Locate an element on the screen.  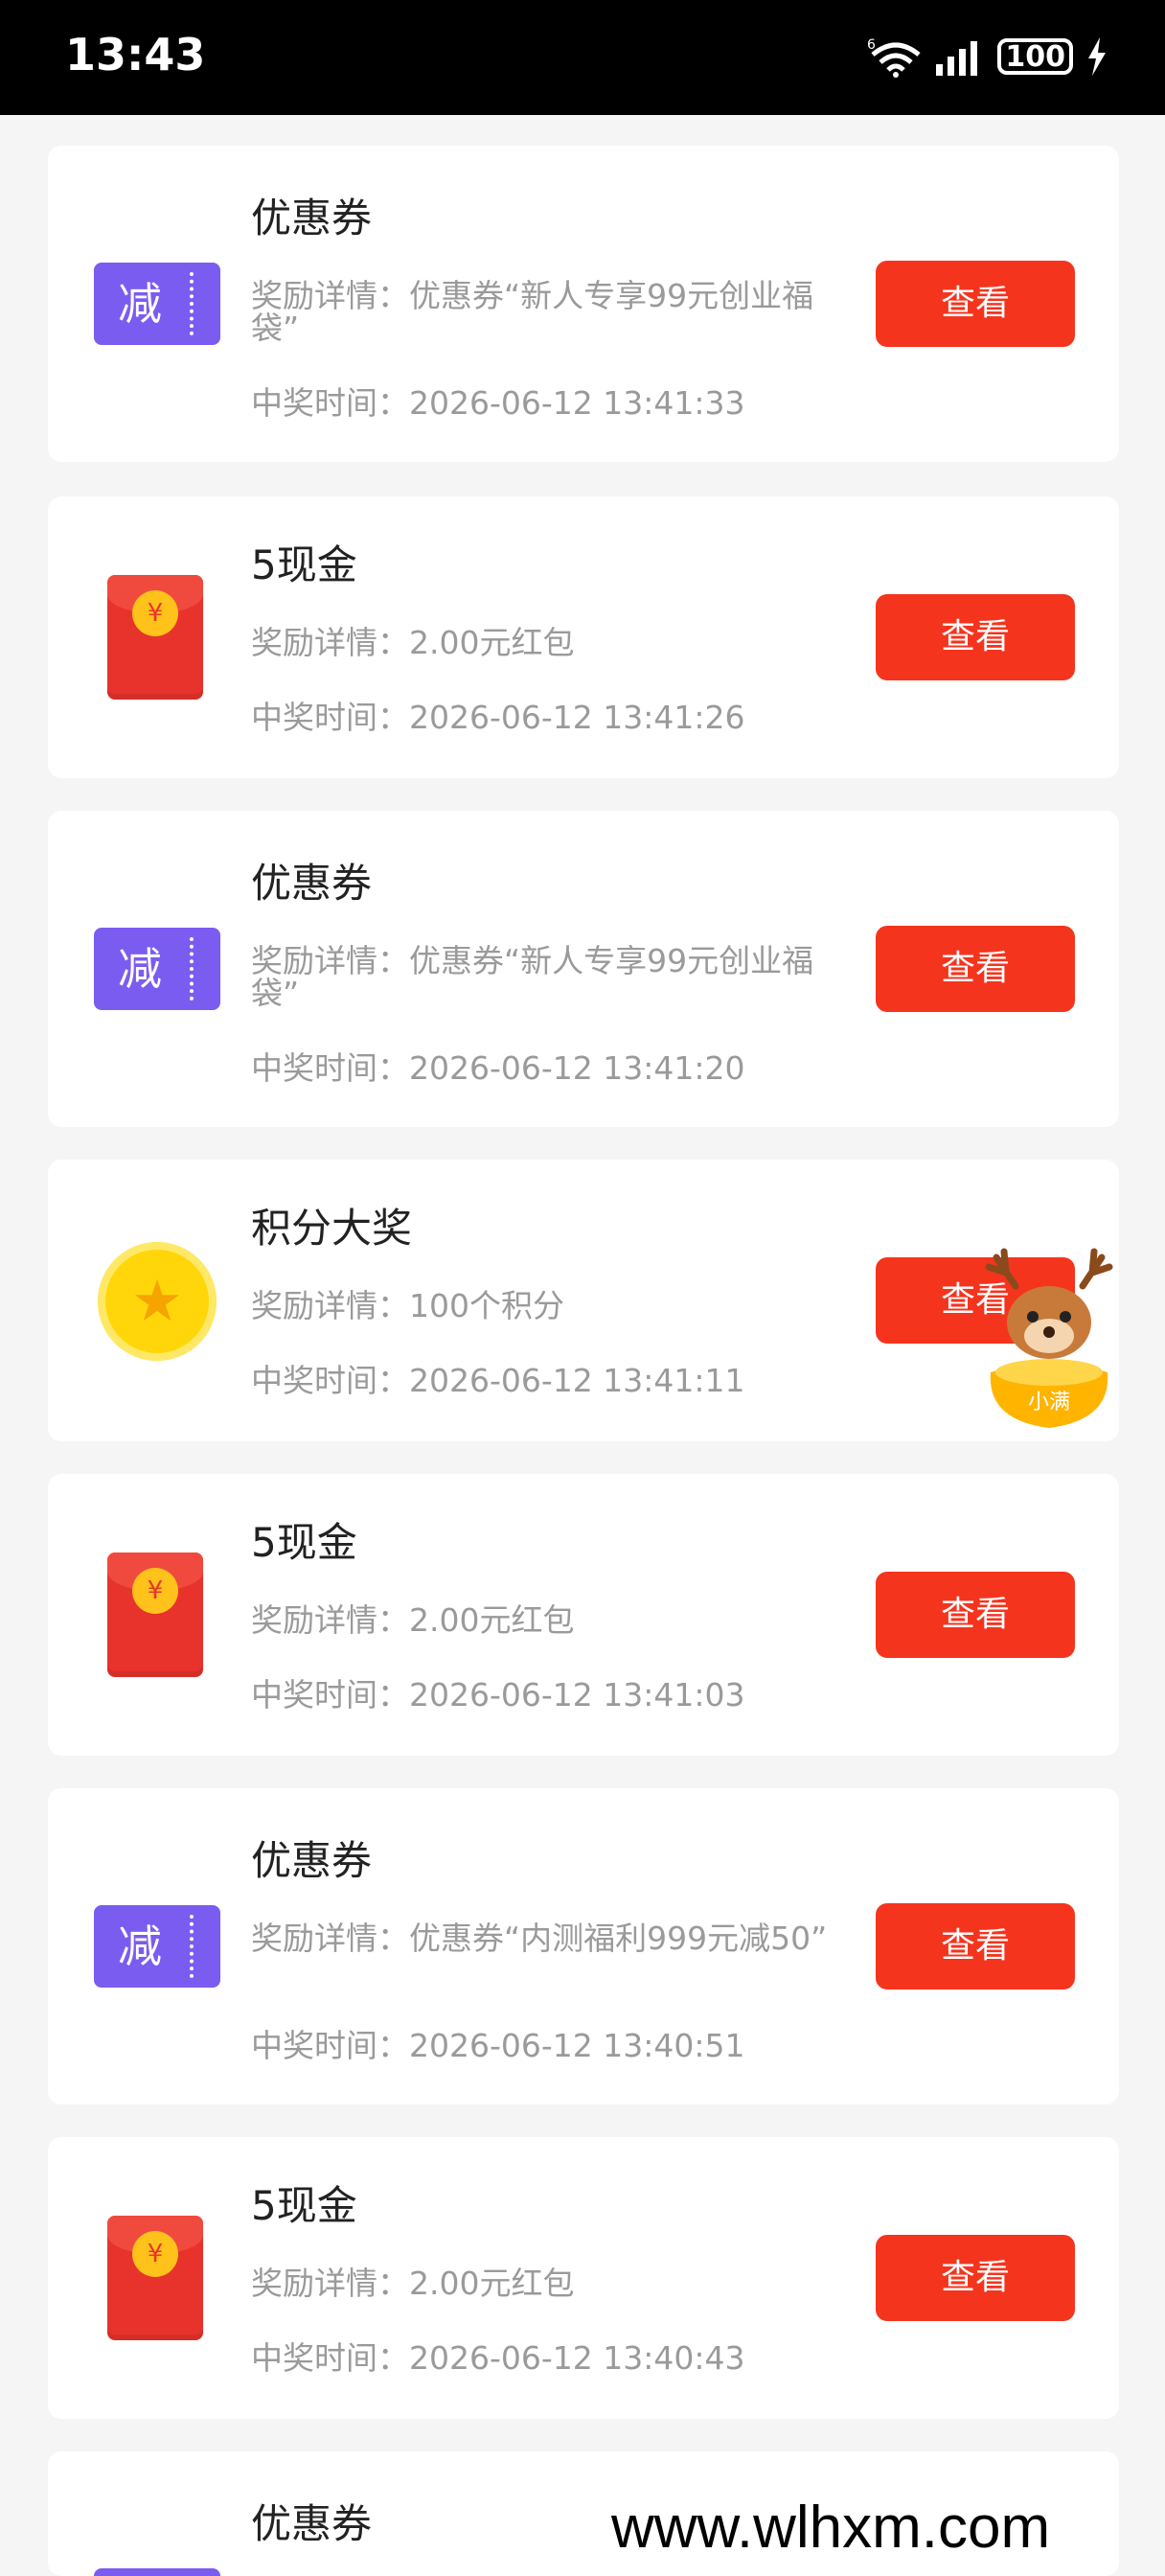
points-icon: ★ is located at coordinates (157, 1301).